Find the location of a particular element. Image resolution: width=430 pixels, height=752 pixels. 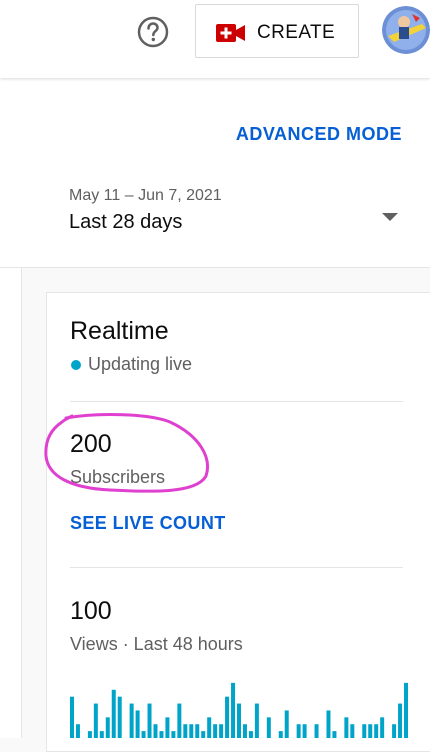

live-status-dot-icon is located at coordinates (76, 365).